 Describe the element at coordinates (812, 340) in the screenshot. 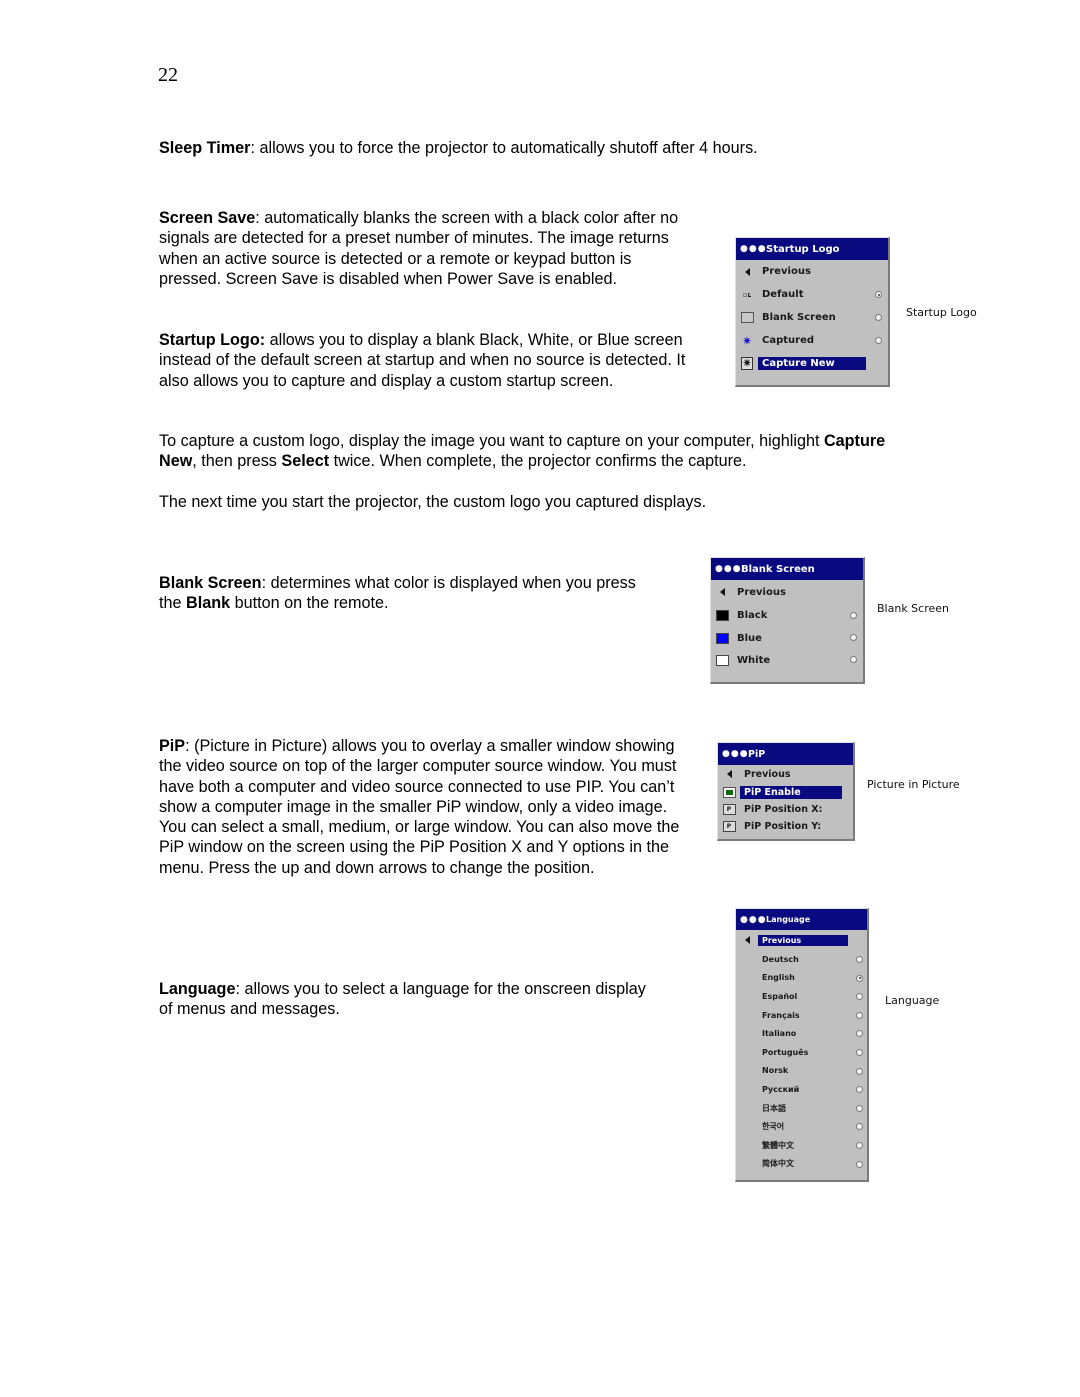

I see `menu-item-captured: ✷ Captured` at that location.